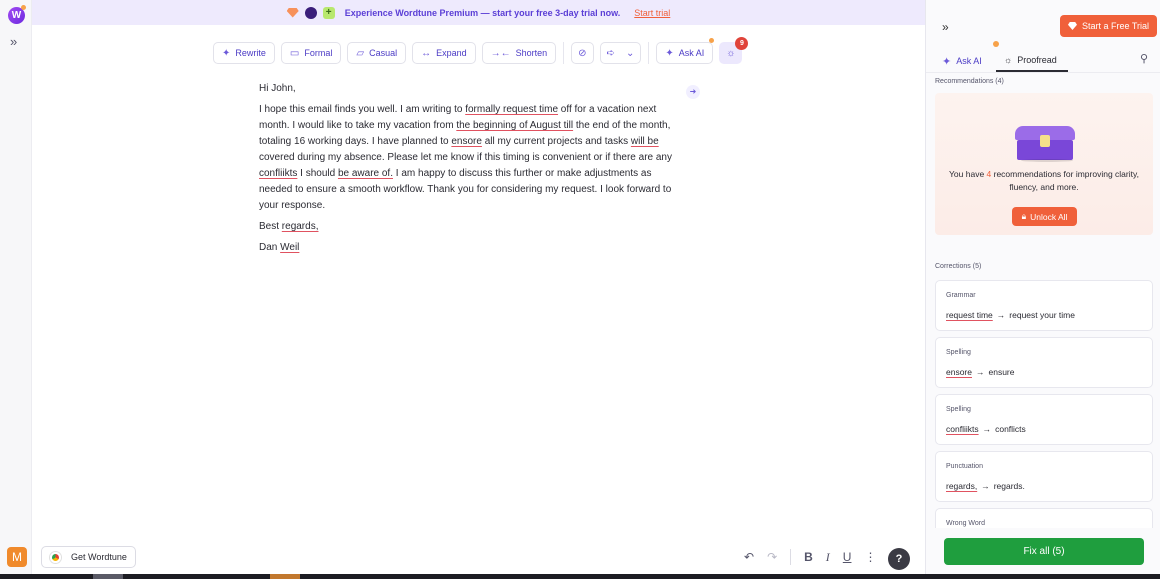 Image resolution: width=1160 pixels, height=579 pixels. Describe the element at coordinates (958, 266) in the screenshot. I see `corrections-heading: Corrections (5)` at that location.